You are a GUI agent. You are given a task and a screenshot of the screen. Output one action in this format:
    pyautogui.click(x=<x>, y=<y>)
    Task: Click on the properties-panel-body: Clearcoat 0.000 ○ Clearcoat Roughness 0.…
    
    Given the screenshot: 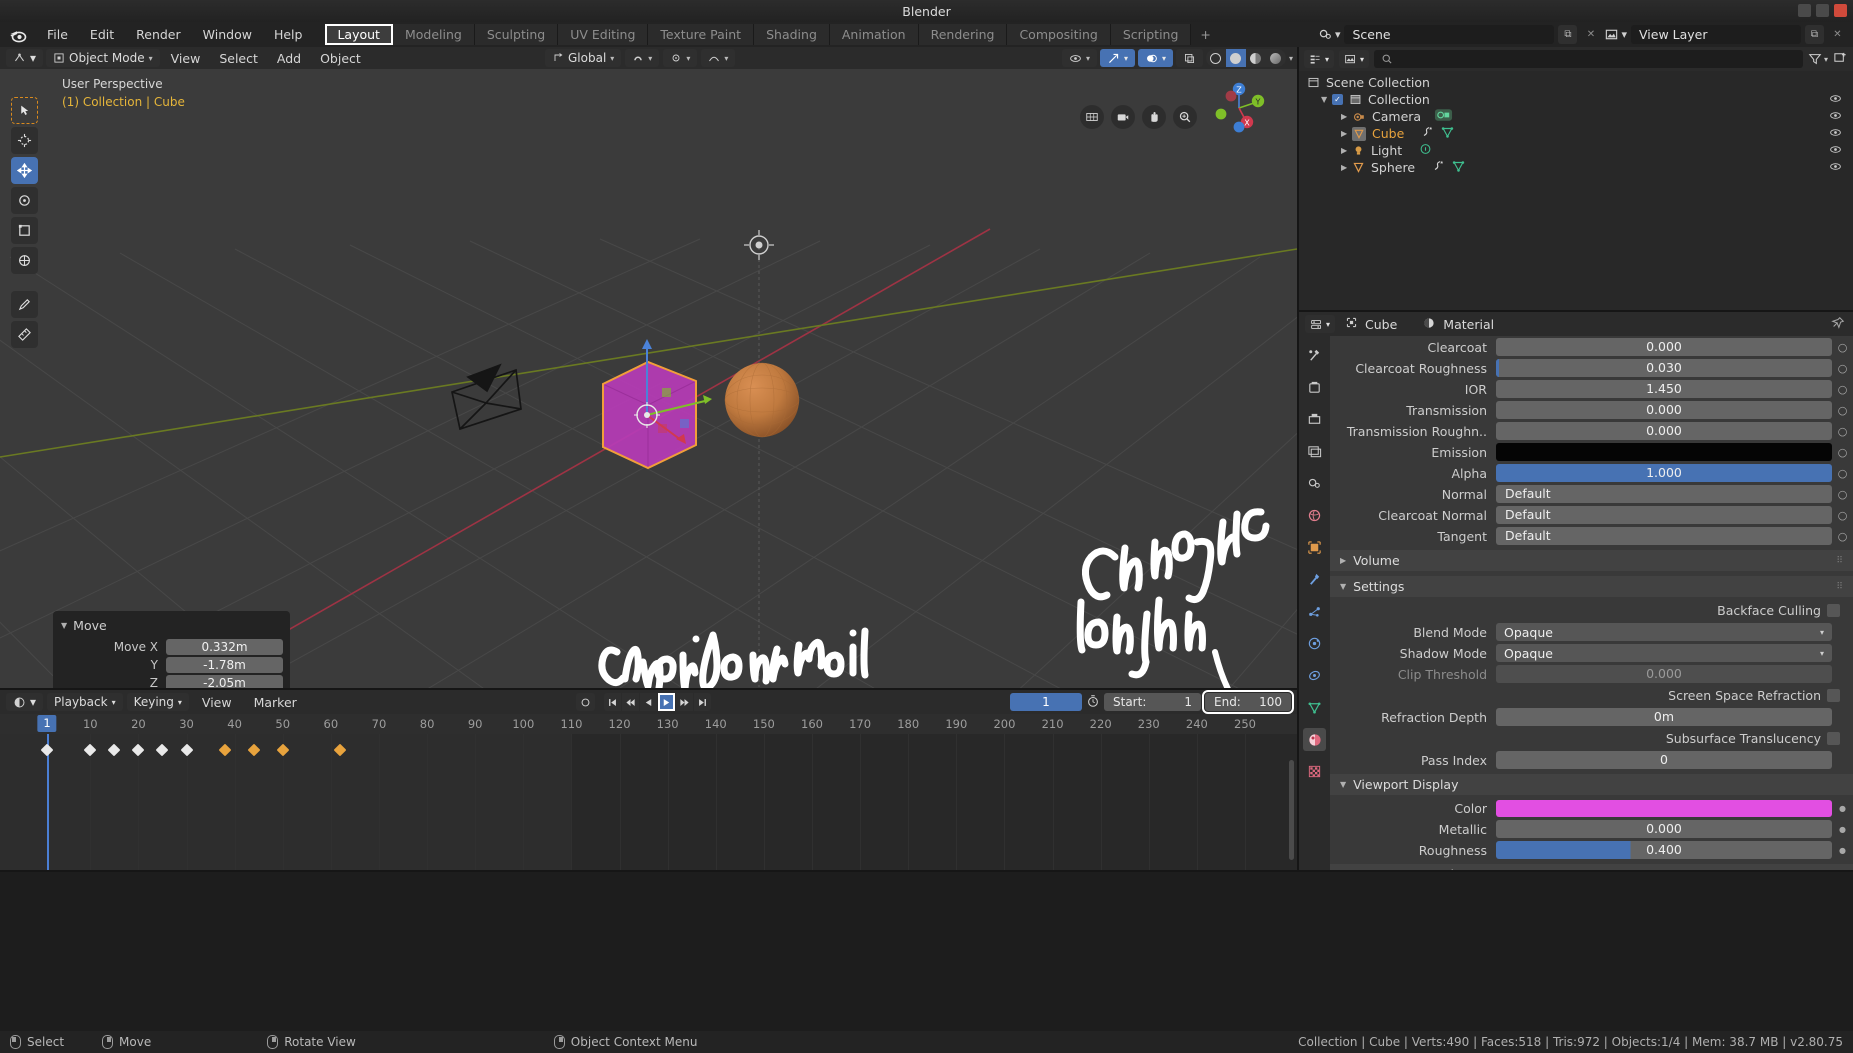 What is the action you would take?
    pyautogui.click(x=1591, y=604)
    